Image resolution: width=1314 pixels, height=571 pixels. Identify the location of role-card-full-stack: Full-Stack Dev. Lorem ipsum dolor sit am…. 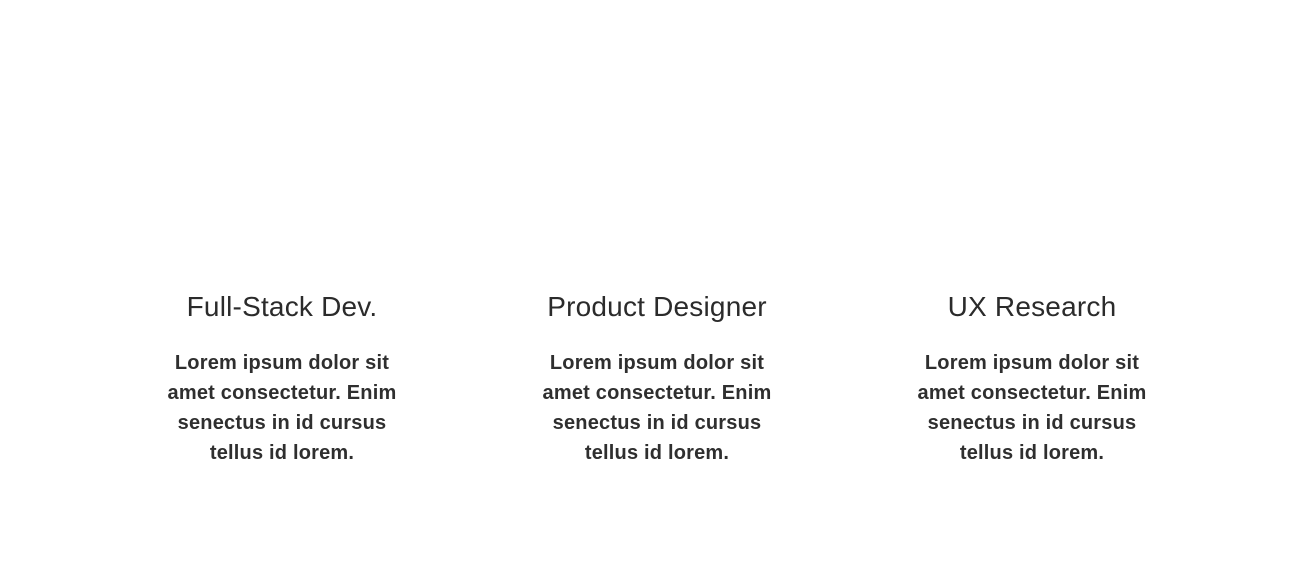
(282, 378).